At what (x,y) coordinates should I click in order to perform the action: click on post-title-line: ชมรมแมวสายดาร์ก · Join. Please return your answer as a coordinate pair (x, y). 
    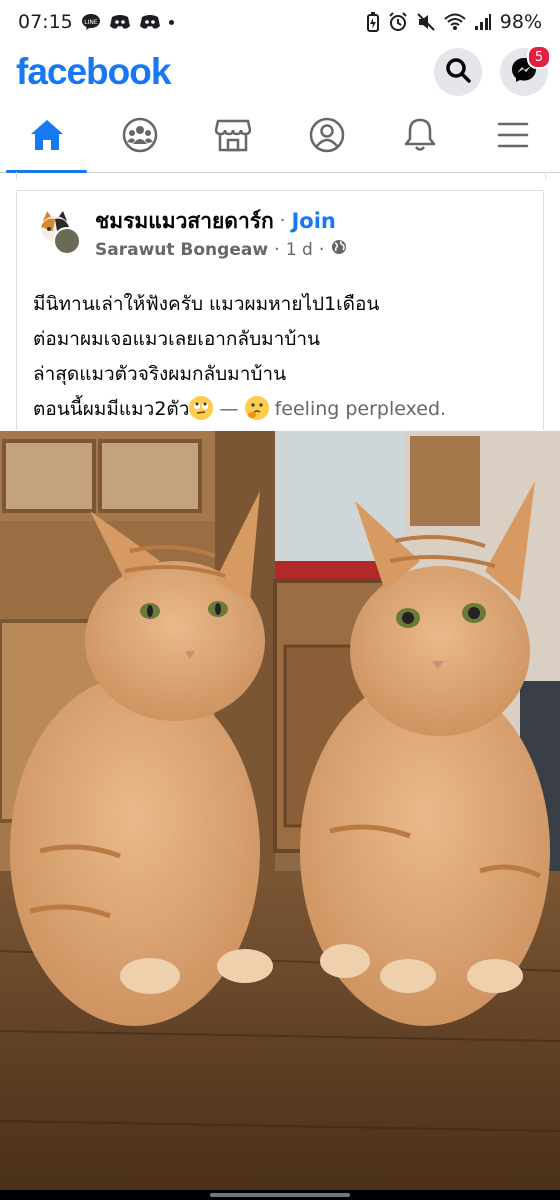
    Looking at the image, I should click on (221, 221).